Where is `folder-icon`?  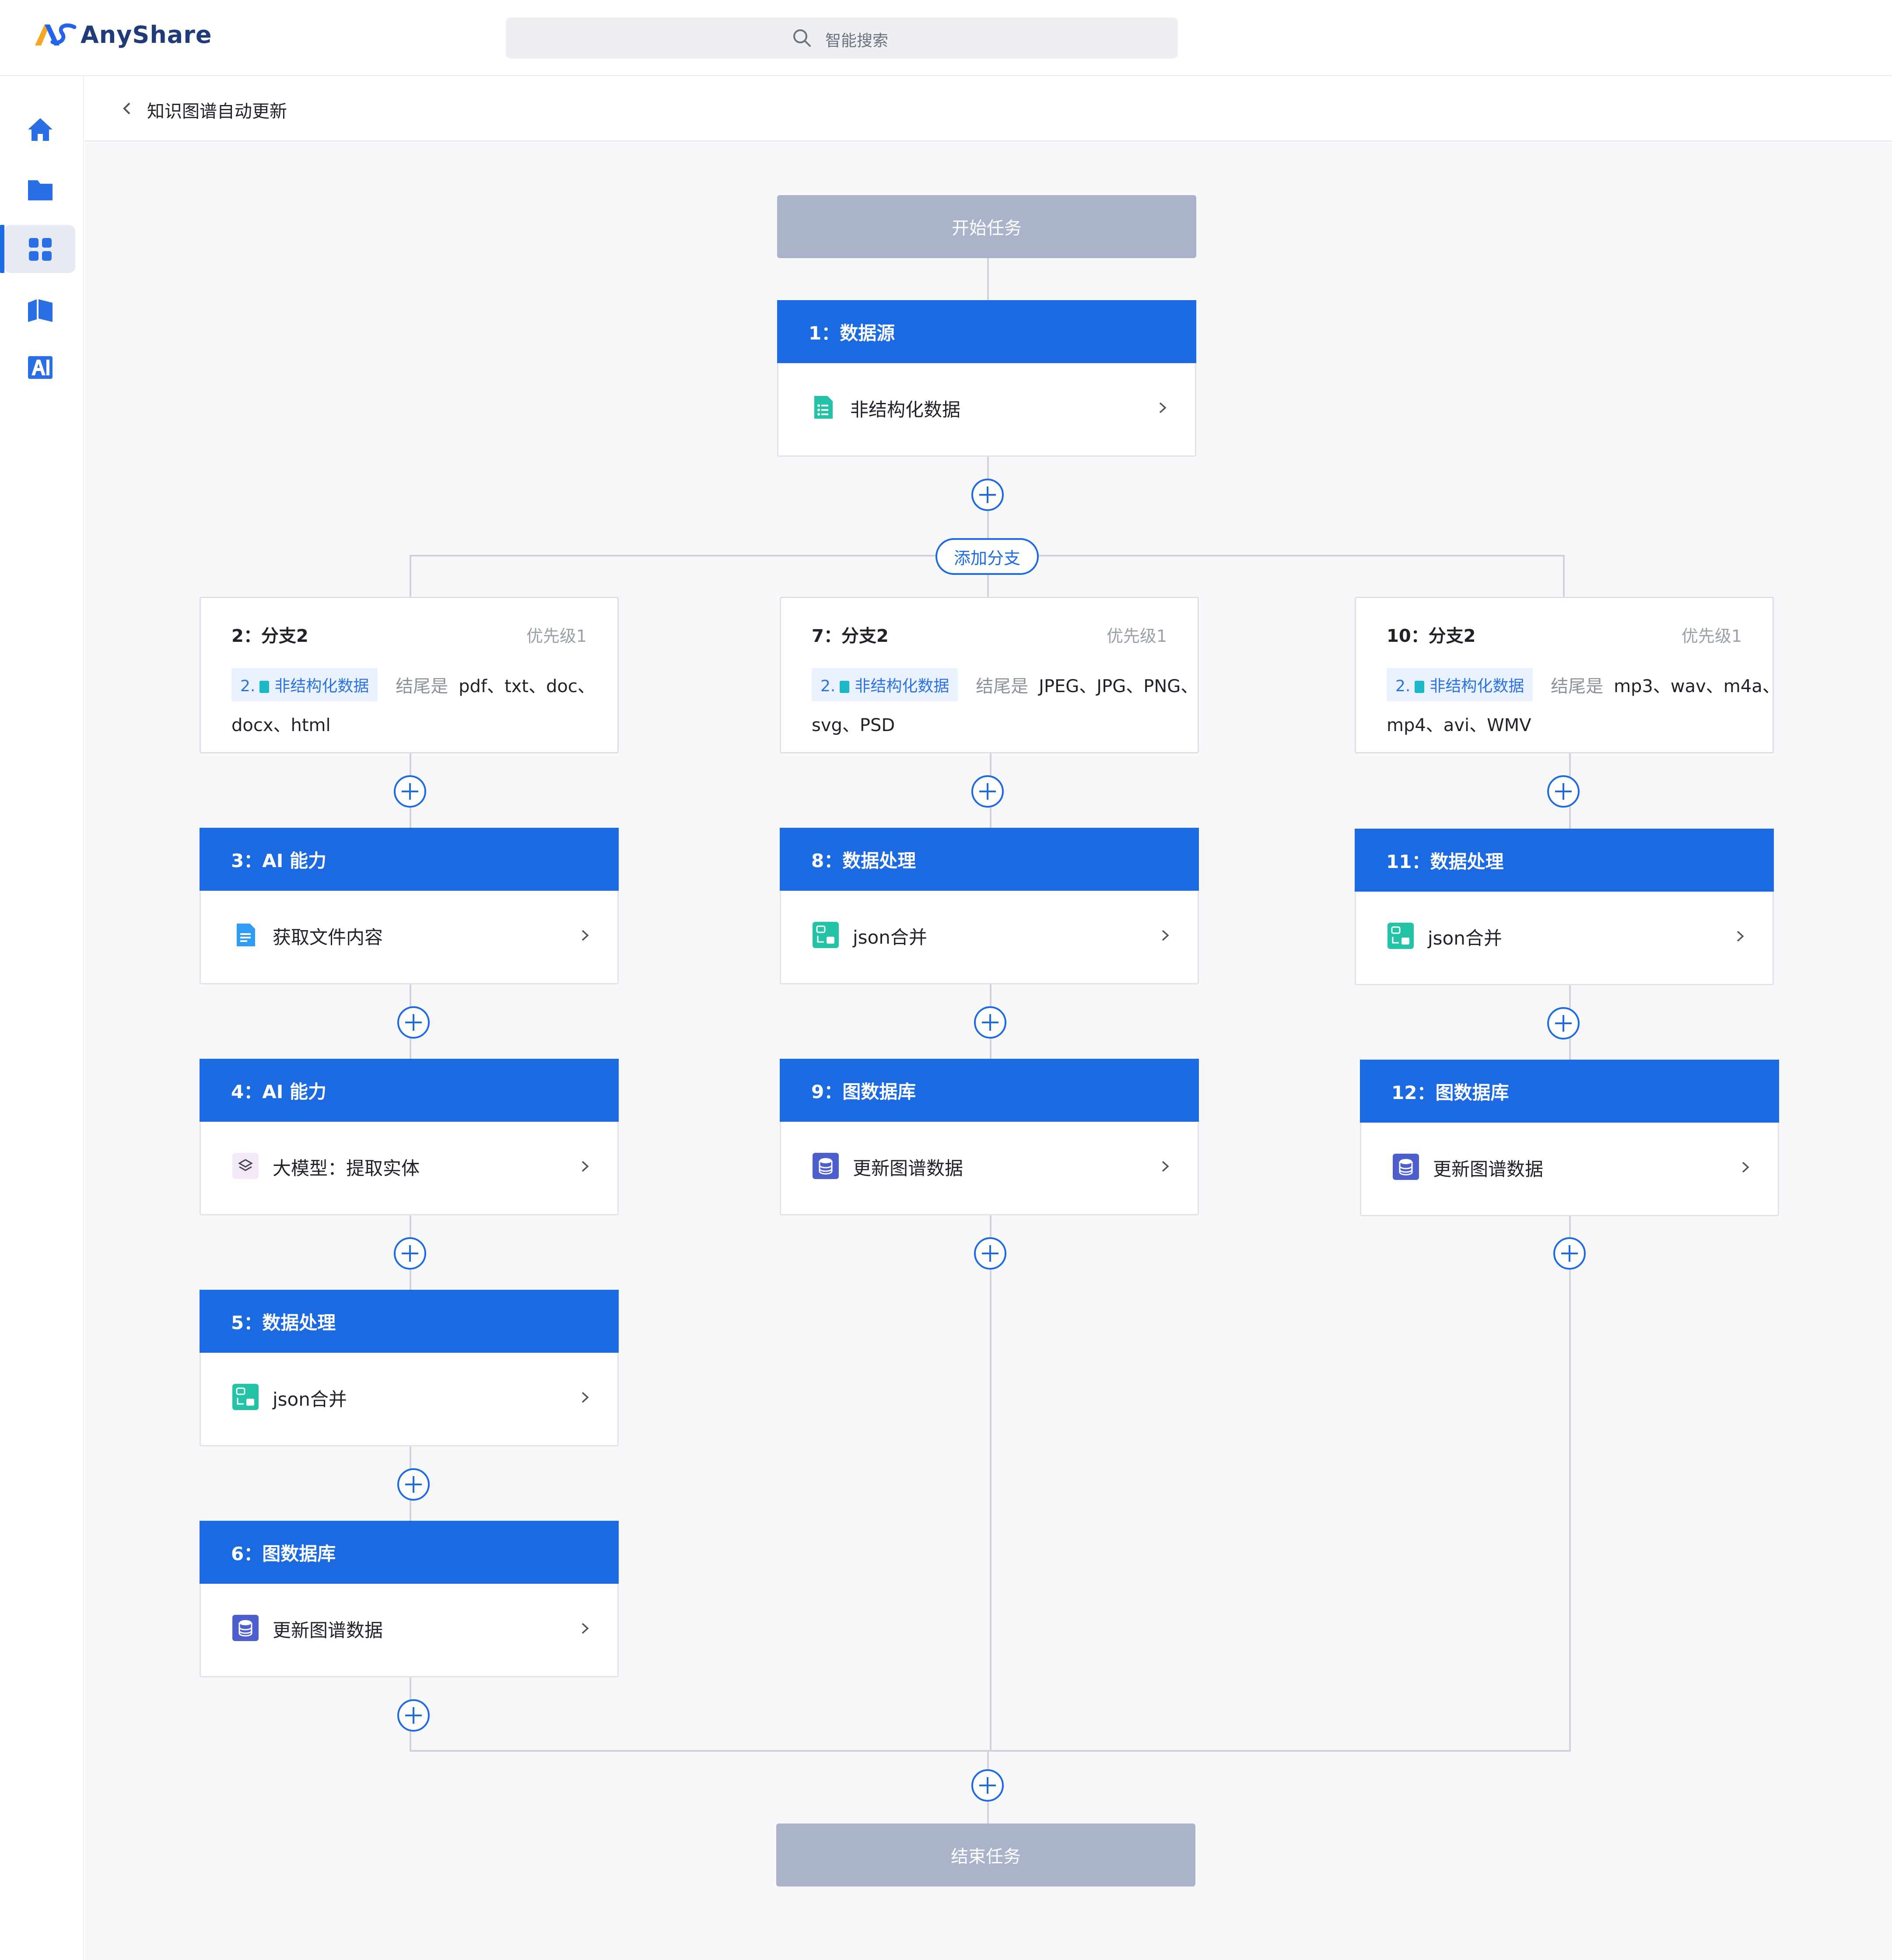
folder-icon is located at coordinates (40, 190).